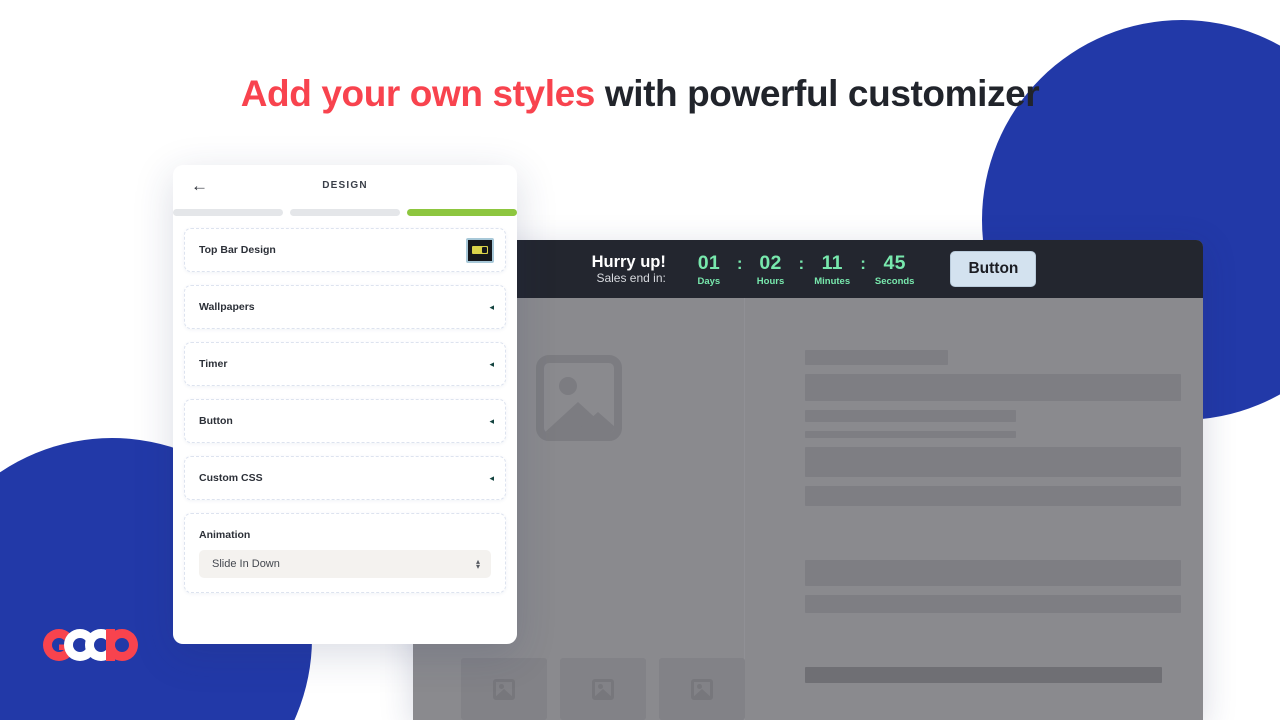  What do you see at coordinates (894, 262) in the screenshot?
I see `countdown-seconds-value: 45` at bounding box center [894, 262].